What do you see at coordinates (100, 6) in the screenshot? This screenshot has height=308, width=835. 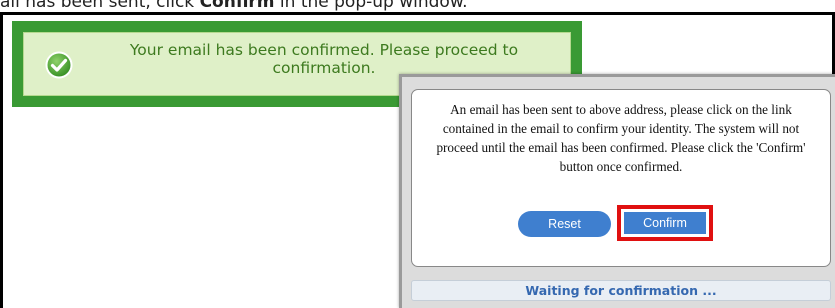 I see `caption-prefix: ail has been sent, click` at bounding box center [100, 6].